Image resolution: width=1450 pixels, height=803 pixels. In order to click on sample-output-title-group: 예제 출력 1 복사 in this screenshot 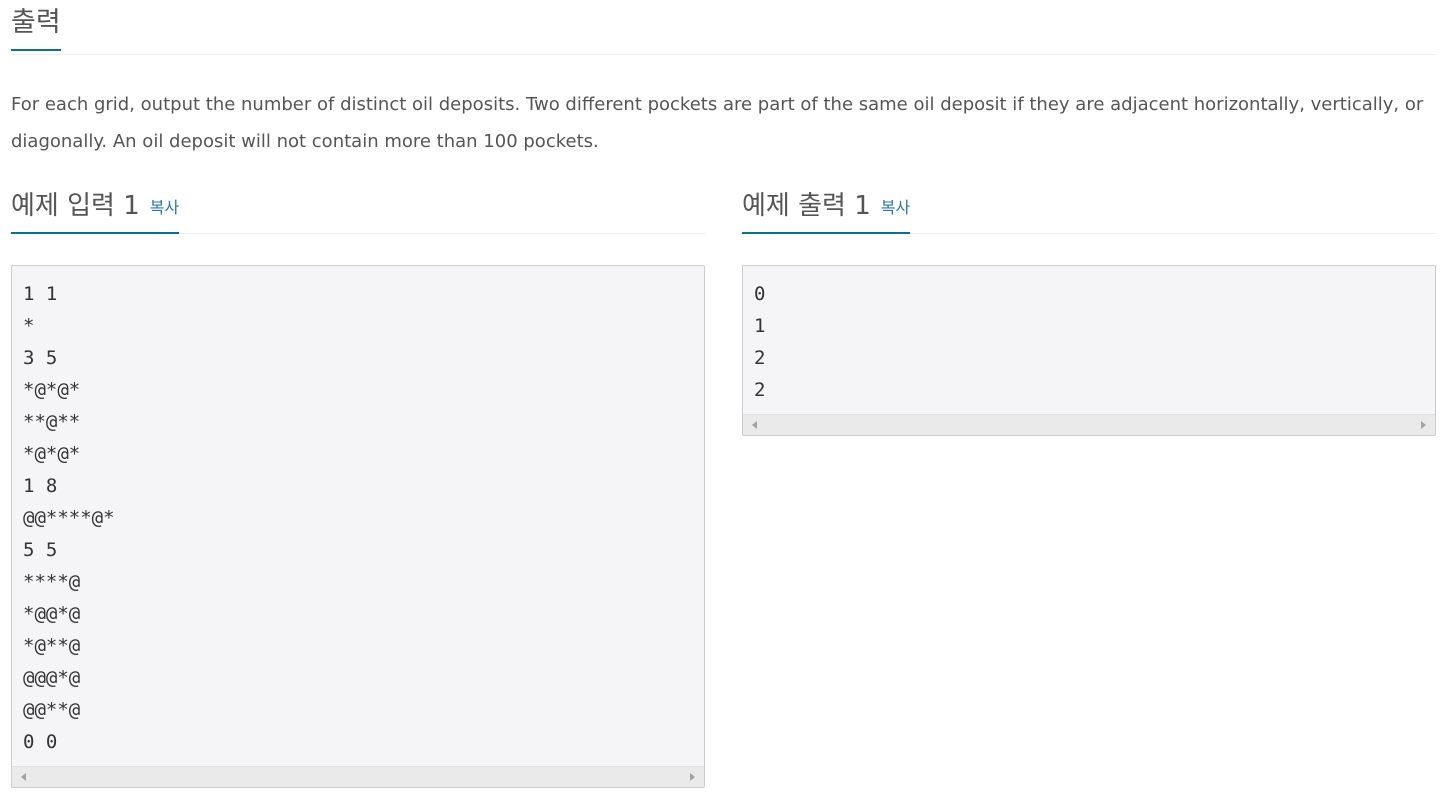, I will do `click(826, 210)`.